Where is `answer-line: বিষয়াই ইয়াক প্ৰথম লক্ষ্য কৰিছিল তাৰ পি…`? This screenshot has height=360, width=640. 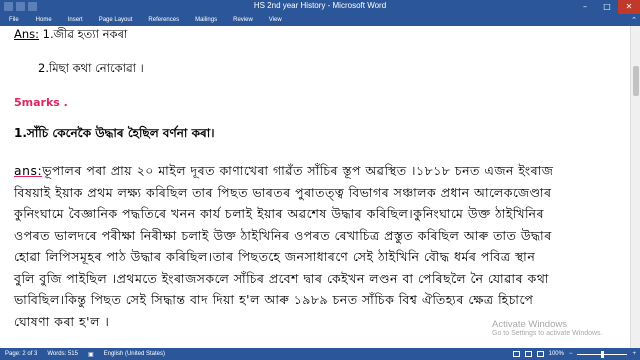 answer-line: বিষয়াই ইয়াক প্ৰথম লক্ষ্য কৰিছিল তাৰ পি… is located at coordinates (283, 192).